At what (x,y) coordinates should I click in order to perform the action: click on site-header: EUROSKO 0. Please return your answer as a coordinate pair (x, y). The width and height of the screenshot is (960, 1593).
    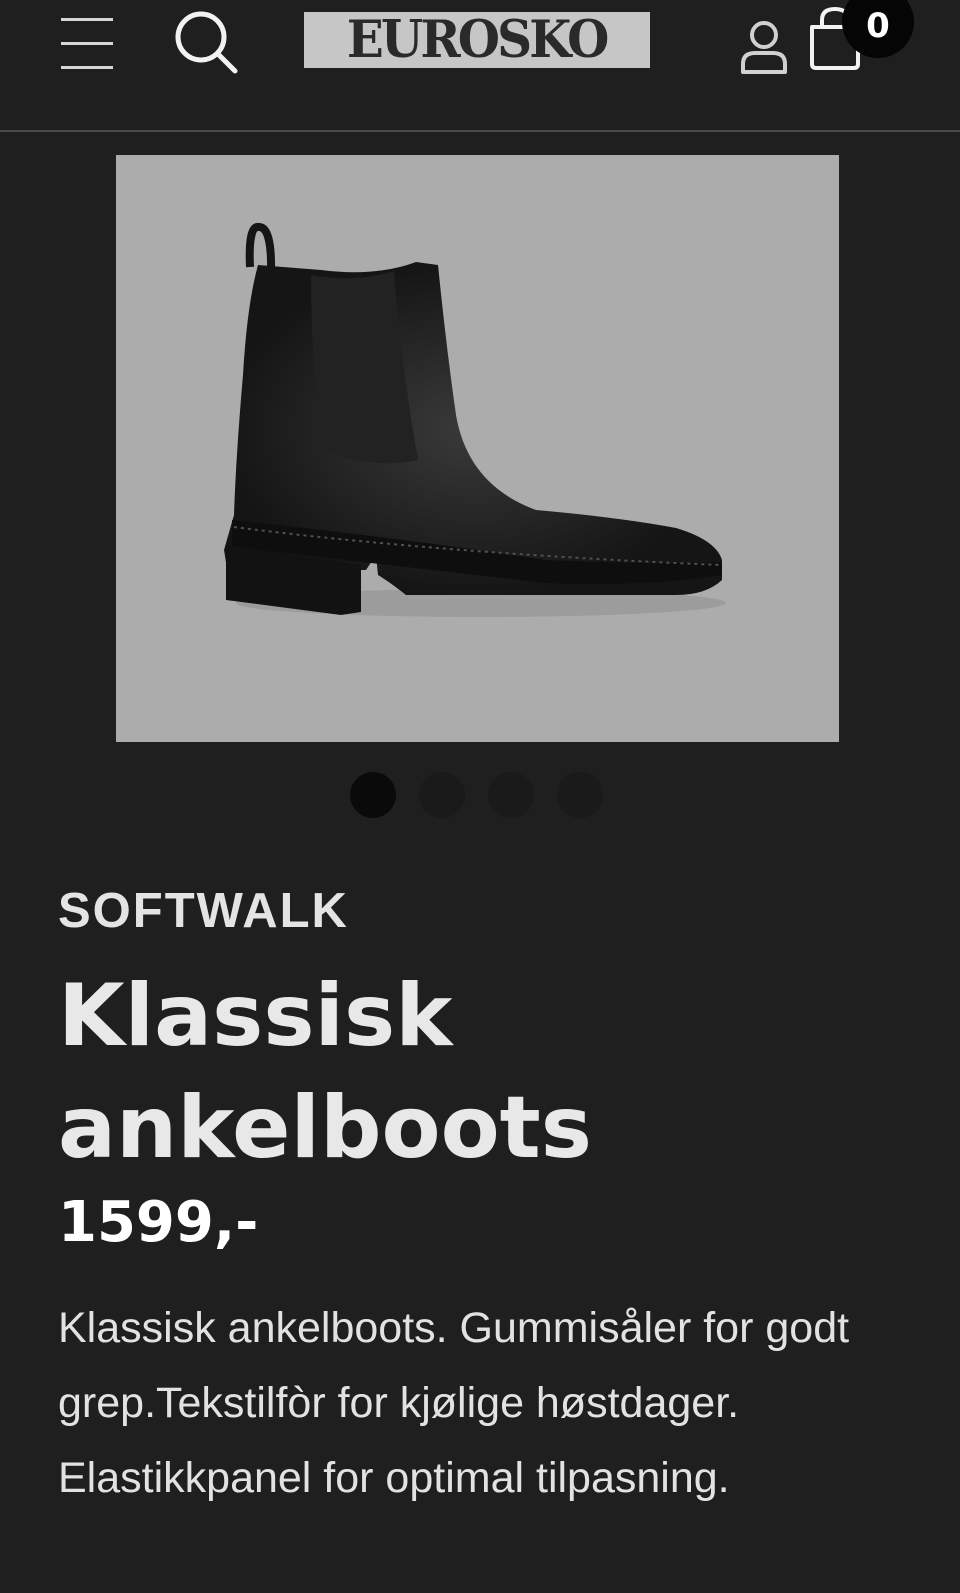
    Looking at the image, I should click on (480, 66).